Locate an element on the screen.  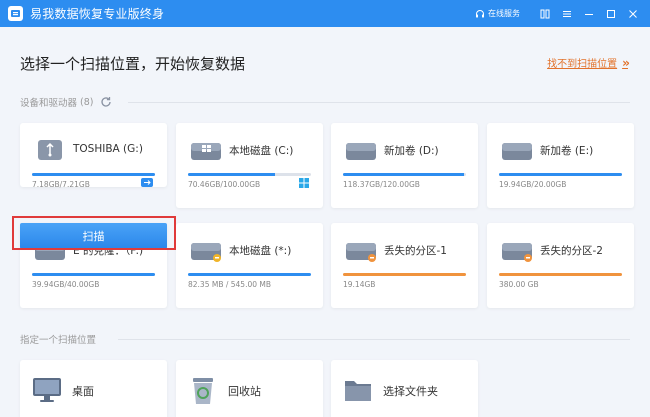
headset-icon is located at coordinates (480, 13).